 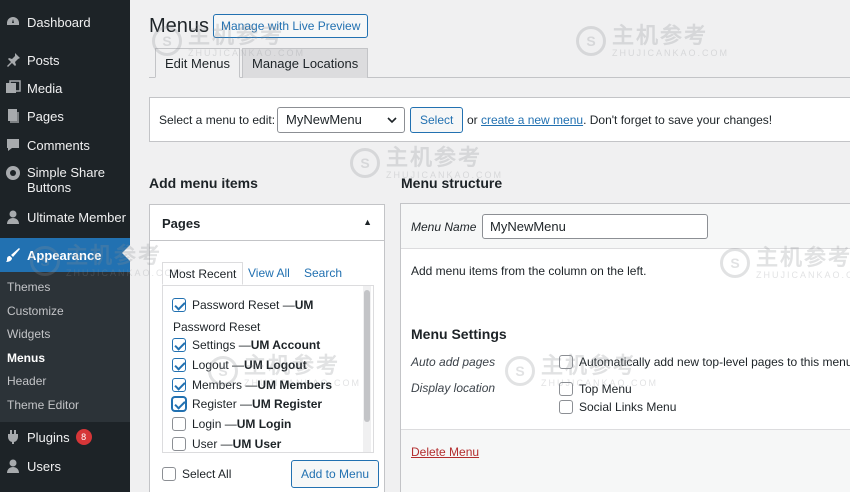 I want to click on sidebar-item-label: Pages, so click(x=45, y=116).